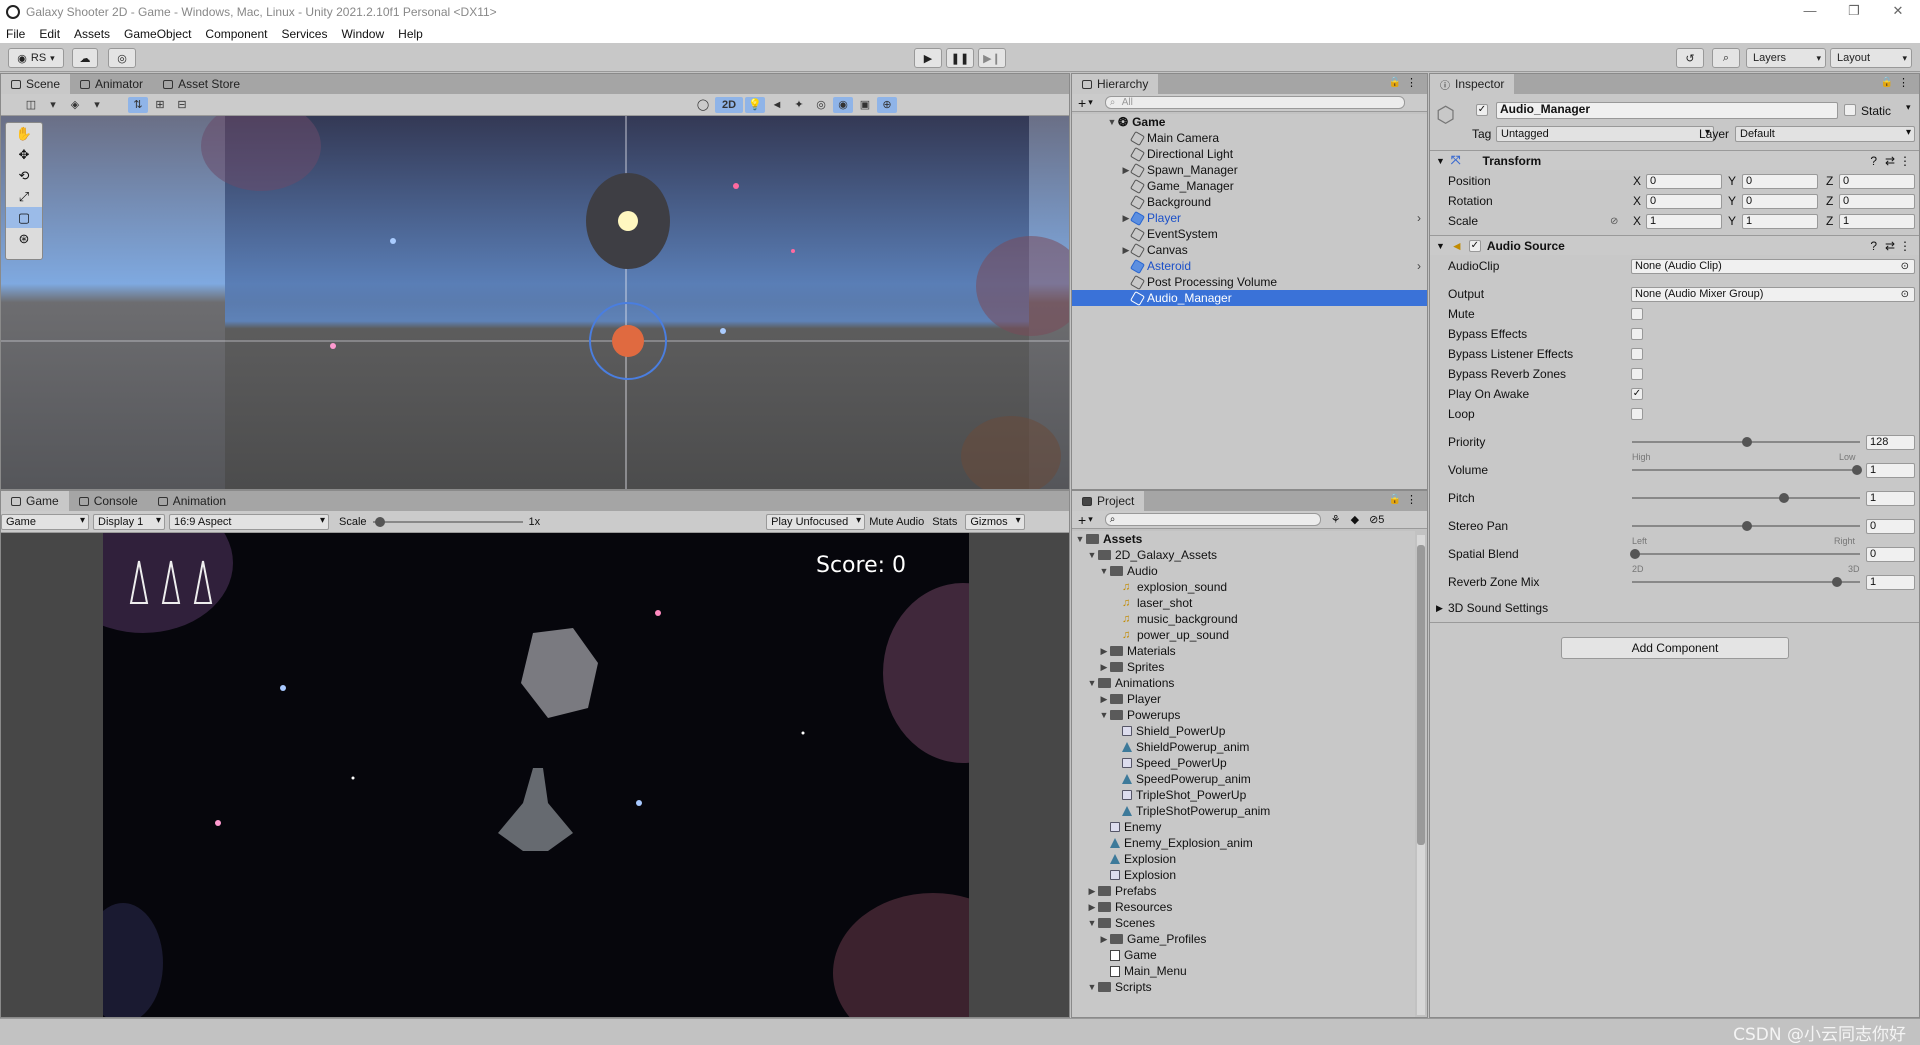 The height and width of the screenshot is (1045, 1920). What do you see at coordinates (1877, 201) in the screenshot?
I see `rotation-z-field: 0` at bounding box center [1877, 201].